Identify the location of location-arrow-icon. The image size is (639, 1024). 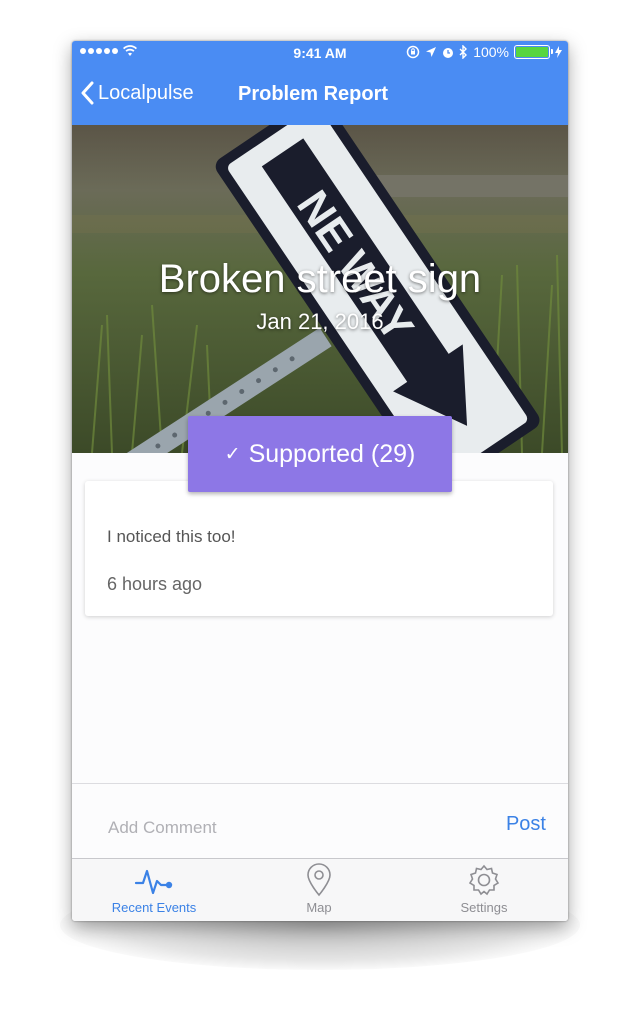
(431, 52).